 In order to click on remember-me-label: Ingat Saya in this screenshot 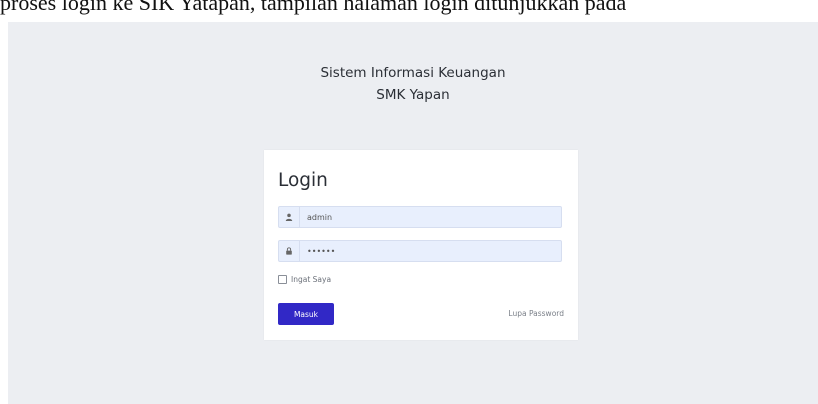, I will do `click(311, 279)`.